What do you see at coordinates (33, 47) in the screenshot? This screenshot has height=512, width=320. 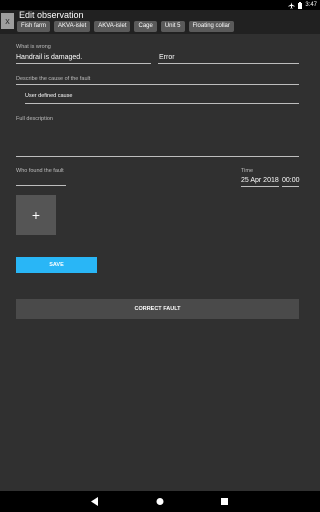 I see `what-wrong-label: What is wrong` at bounding box center [33, 47].